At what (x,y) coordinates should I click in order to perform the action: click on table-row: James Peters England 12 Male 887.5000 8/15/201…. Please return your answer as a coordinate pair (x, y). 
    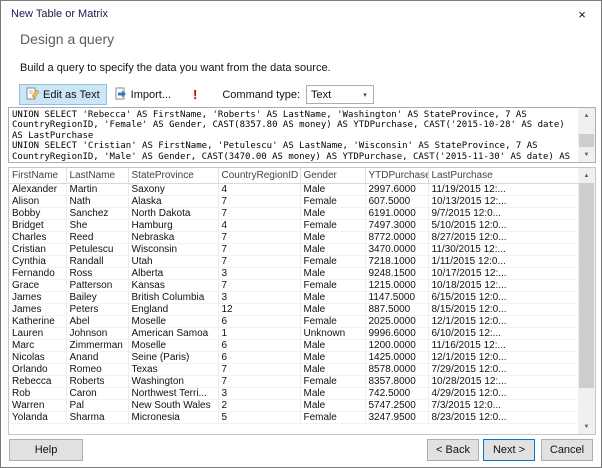
    Looking at the image, I should click on (293, 309).